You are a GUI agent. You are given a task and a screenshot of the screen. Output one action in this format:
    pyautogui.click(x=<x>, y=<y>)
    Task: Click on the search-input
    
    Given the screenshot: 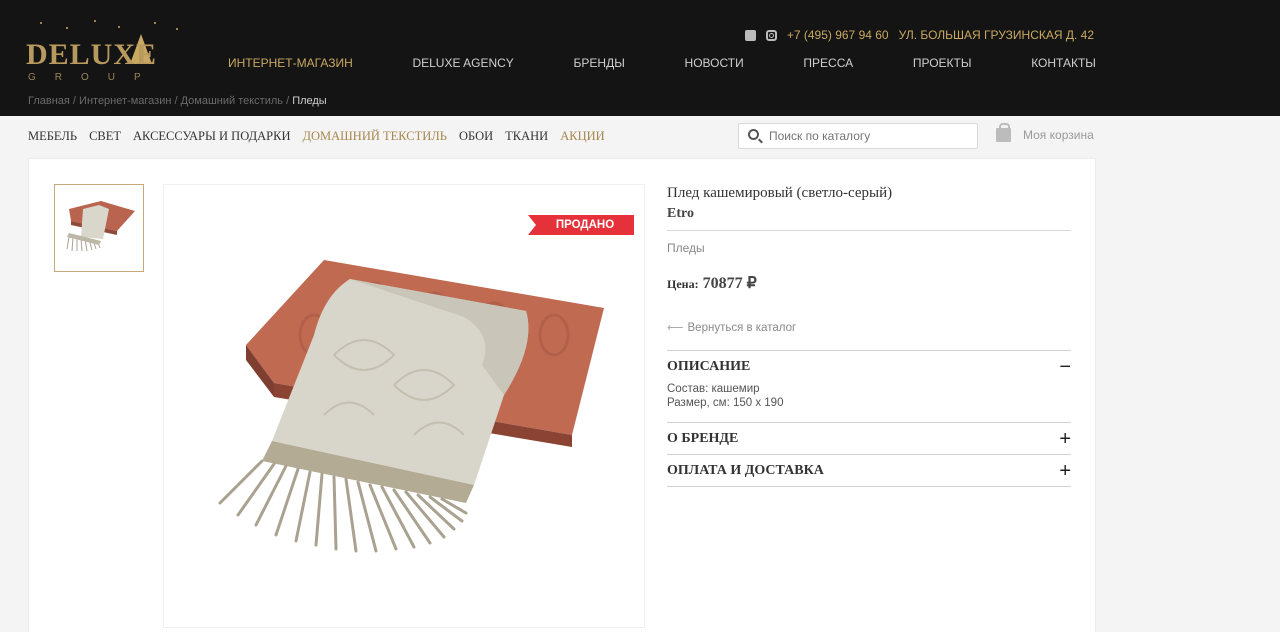 What is the action you would take?
    pyautogui.click(x=869, y=136)
    